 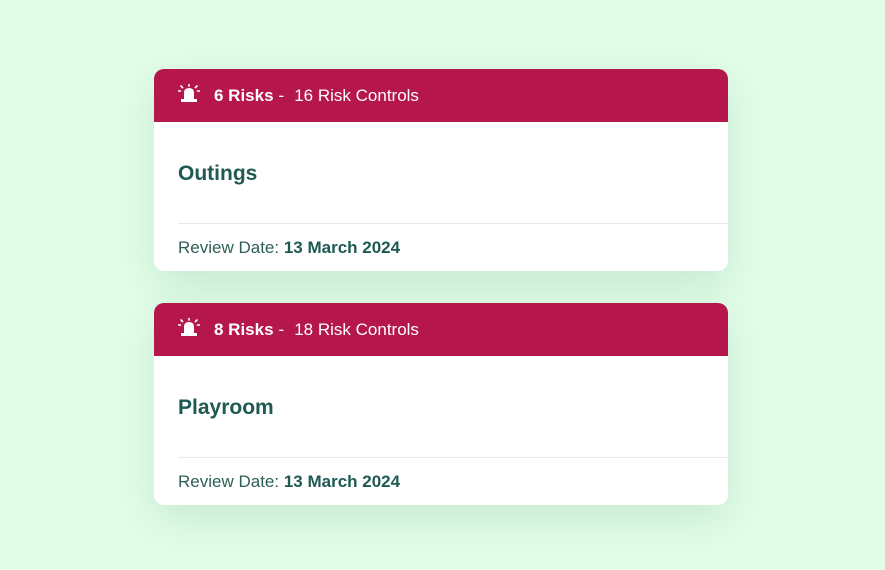 What do you see at coordinates (226, 408) in the screenshot?
I see `card-title: Playroom` at bounding box center [226, 408].